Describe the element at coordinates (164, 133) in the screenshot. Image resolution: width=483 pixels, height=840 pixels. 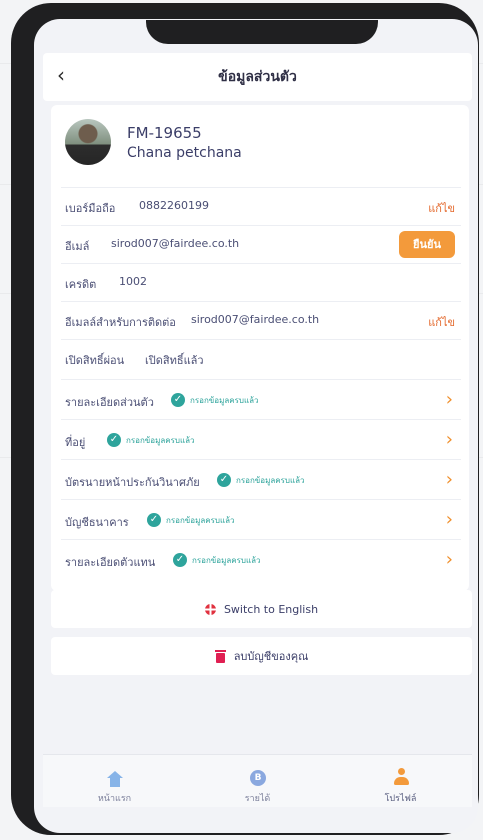
I see `profile-code: FM-19655` at that location.